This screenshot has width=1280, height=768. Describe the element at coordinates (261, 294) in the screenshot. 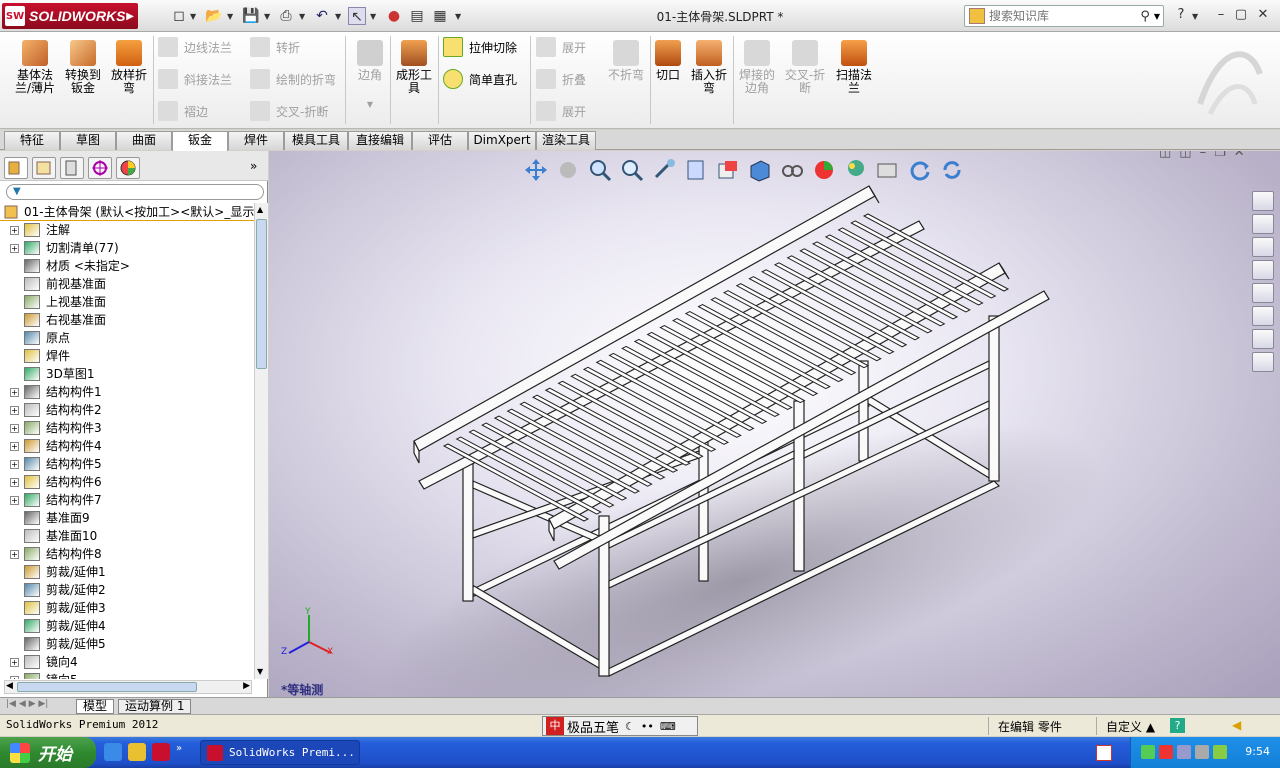

I see `tree-vscroll-thumb` at that location.